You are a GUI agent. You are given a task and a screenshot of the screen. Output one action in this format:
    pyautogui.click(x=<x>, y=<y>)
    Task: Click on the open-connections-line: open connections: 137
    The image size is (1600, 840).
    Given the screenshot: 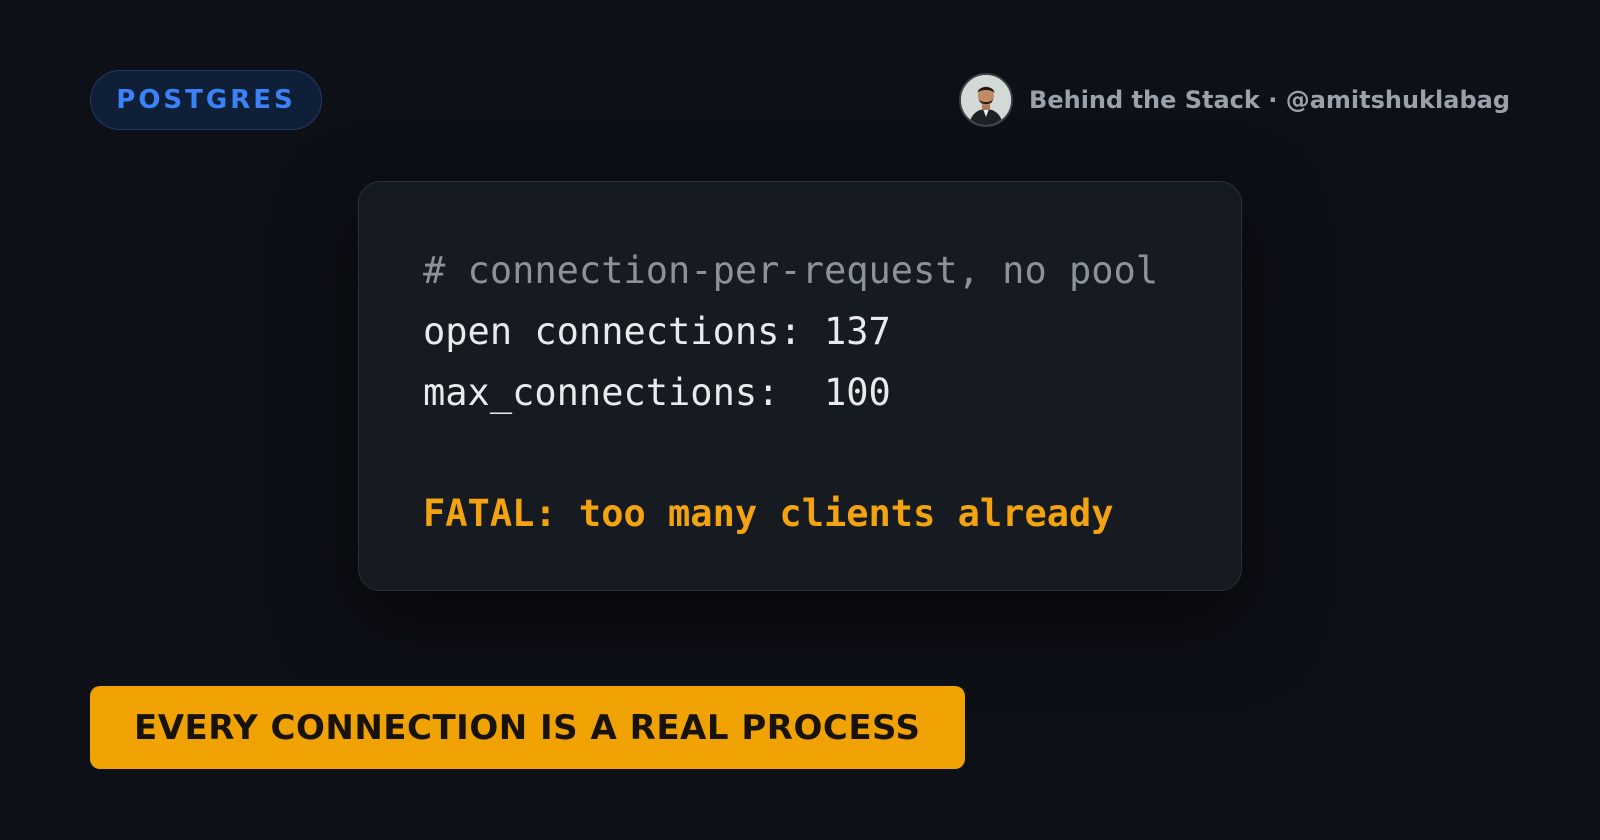 What is the action you would take?
    pyautogui.click(x=657, y=331)
    